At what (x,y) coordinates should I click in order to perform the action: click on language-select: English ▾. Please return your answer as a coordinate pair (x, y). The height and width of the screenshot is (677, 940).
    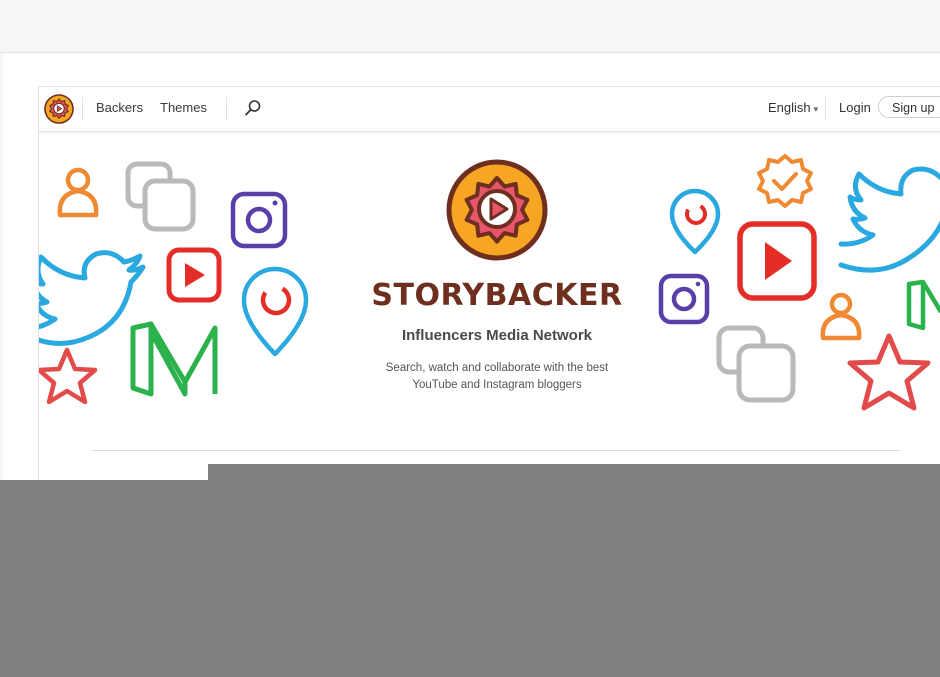
    Looking at the image, I should click on (793, 107).